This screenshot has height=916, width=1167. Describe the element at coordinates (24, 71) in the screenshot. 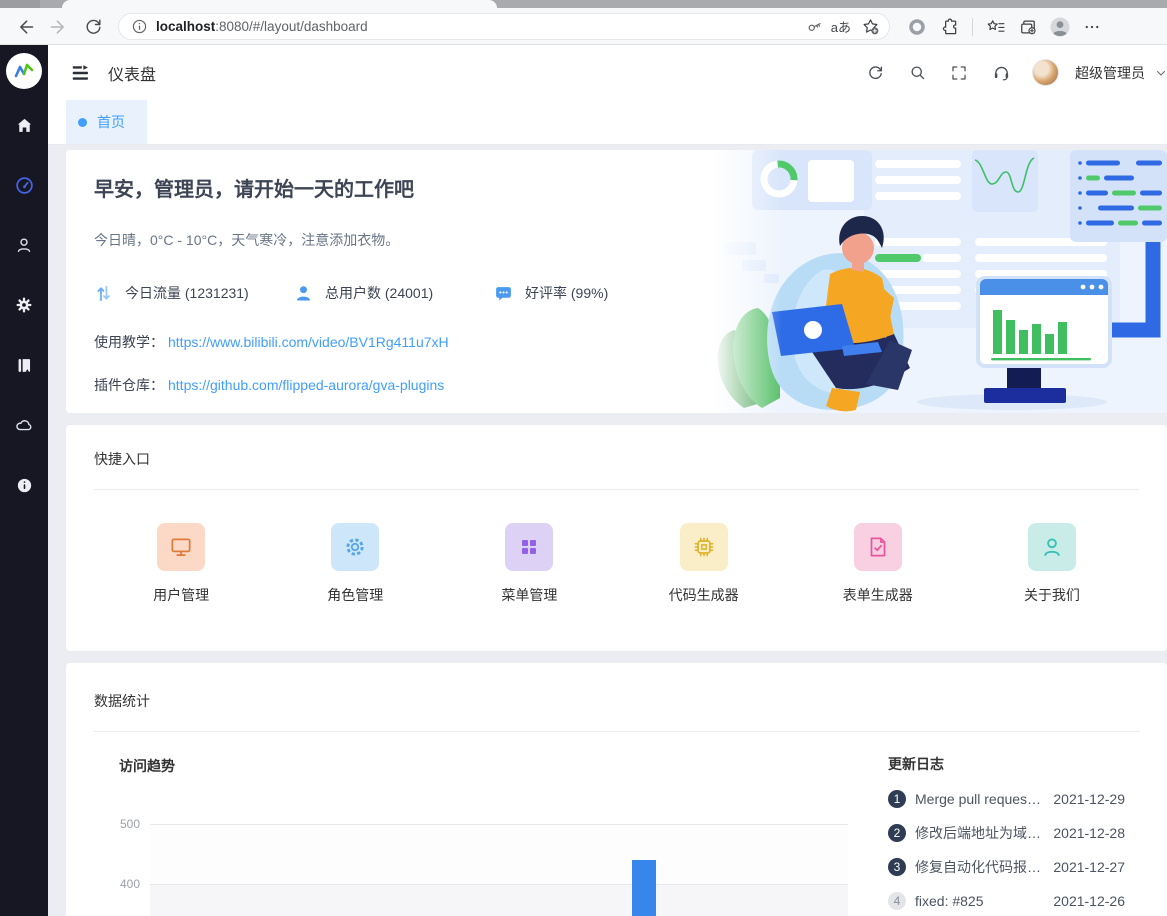

I see `app-logo` at that location.